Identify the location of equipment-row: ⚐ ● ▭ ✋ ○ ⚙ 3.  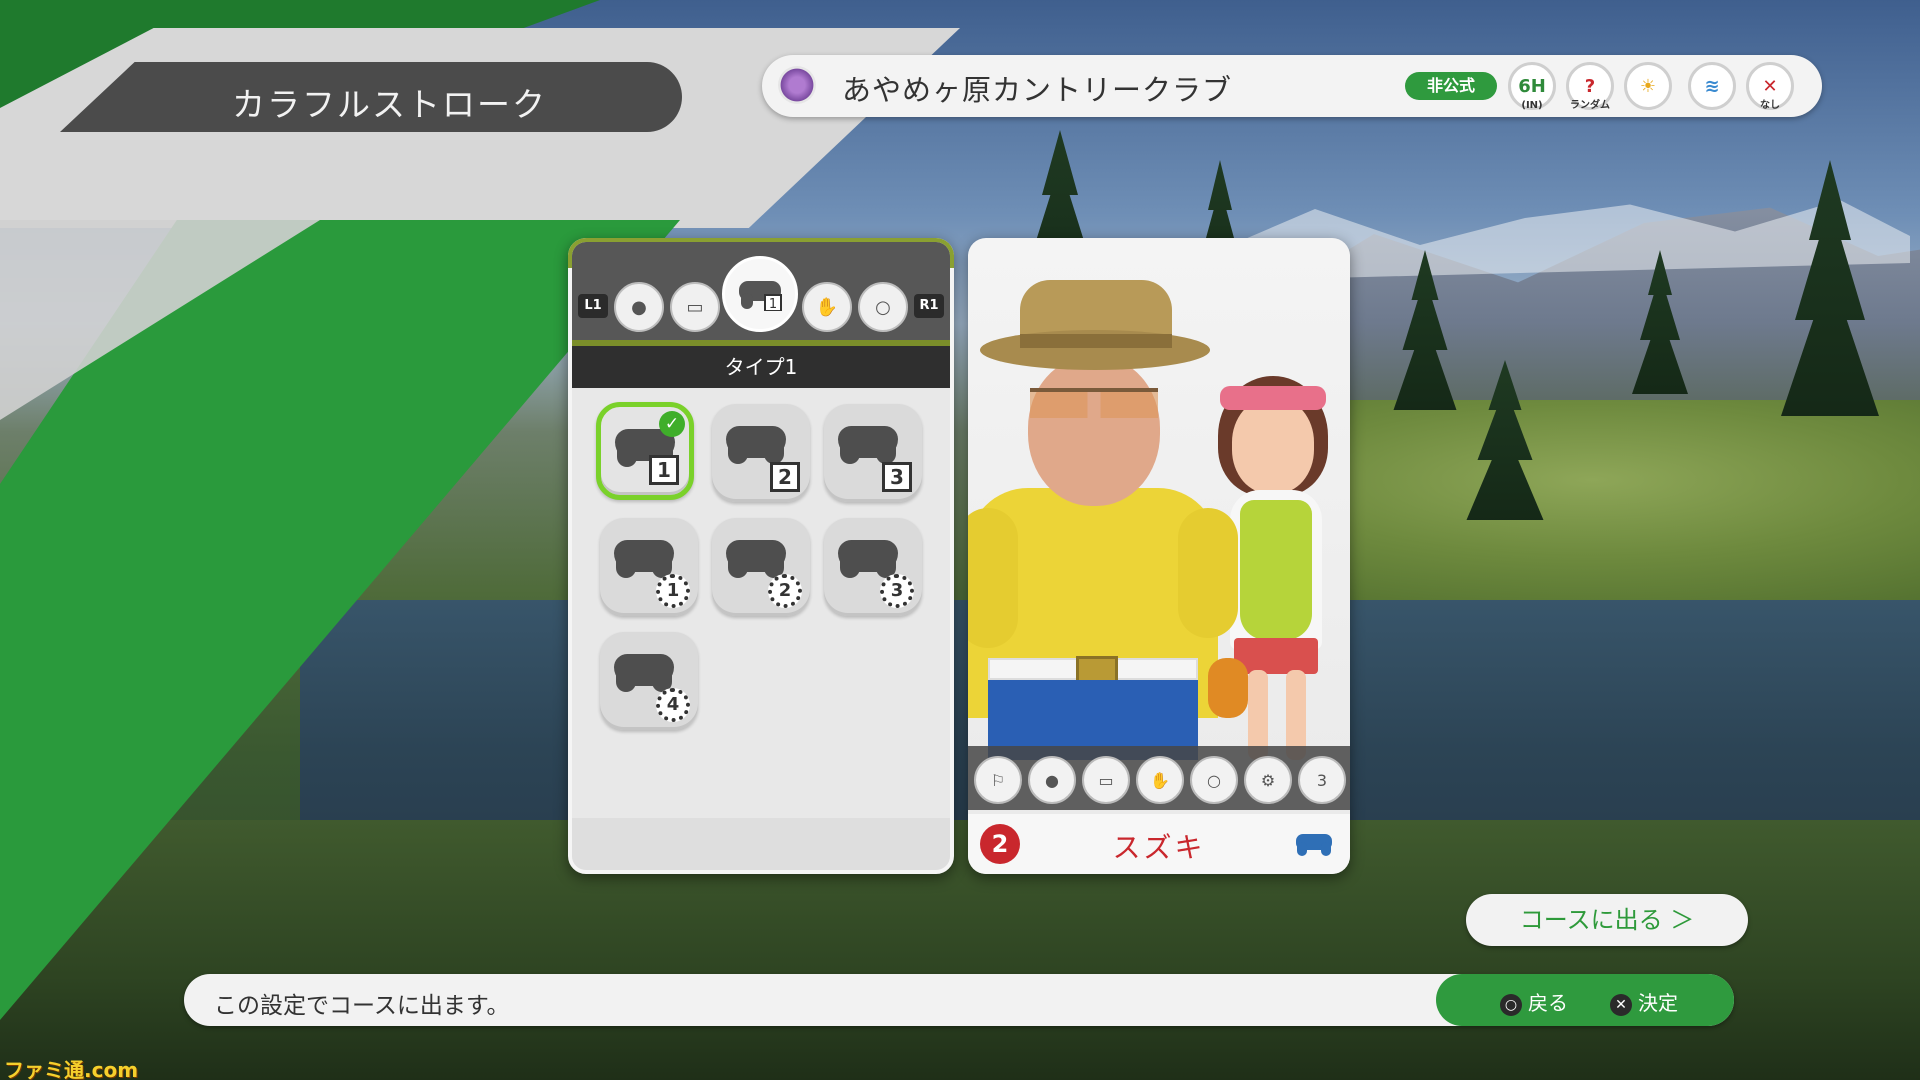
(1159, 778).